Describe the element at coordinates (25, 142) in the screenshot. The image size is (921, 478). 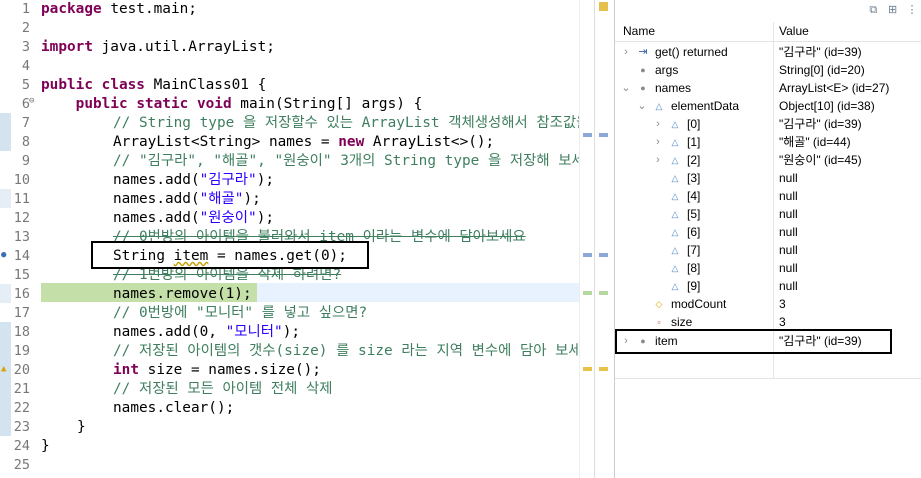
I see `line-number: 8` at that location.